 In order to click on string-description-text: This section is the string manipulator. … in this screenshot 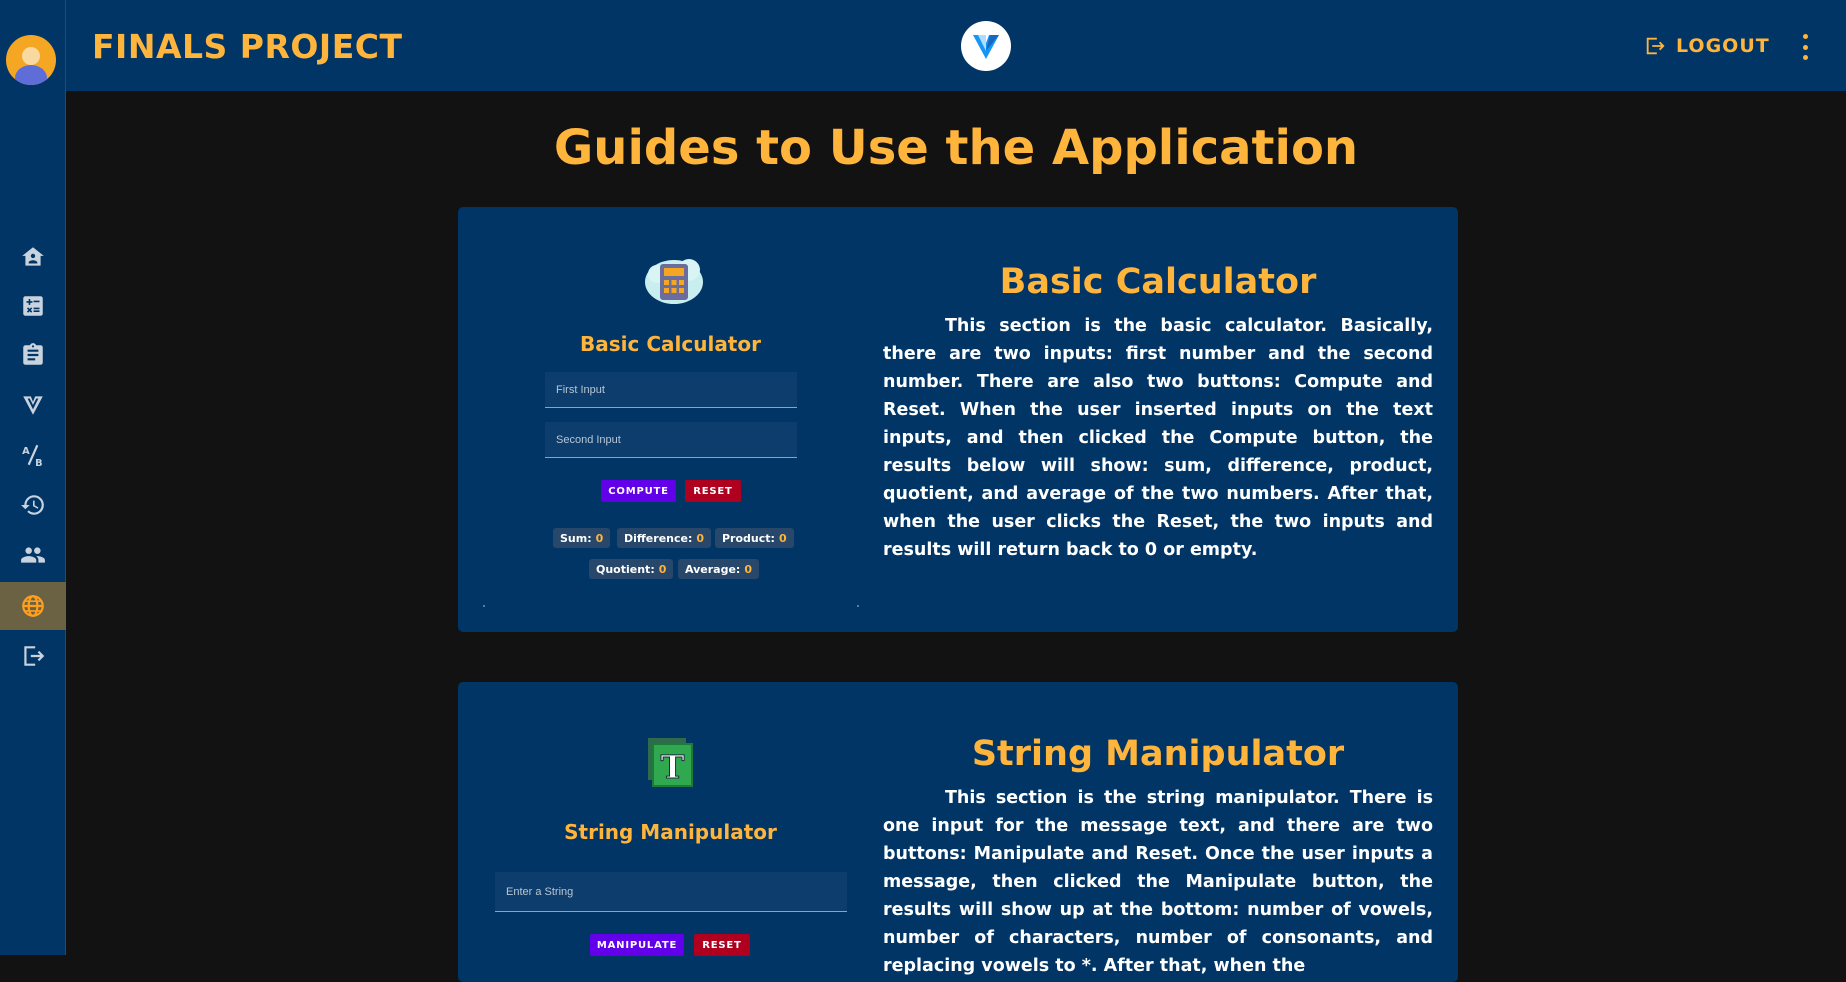, I will do `click(1158, 882)`.